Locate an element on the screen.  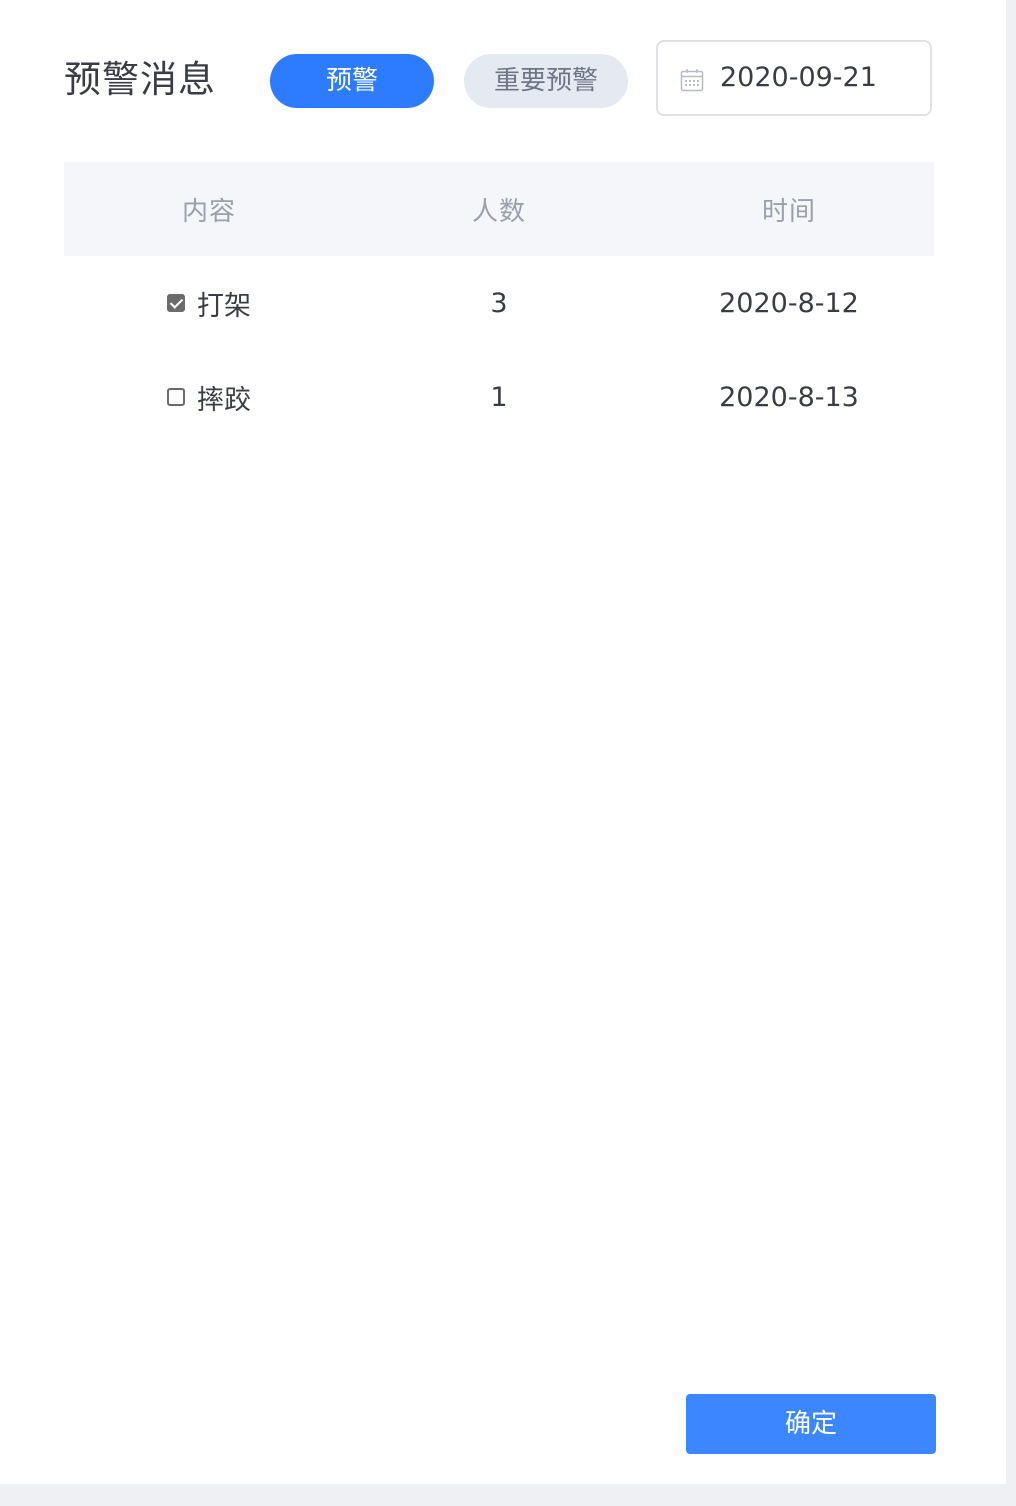
column-header-time: 时间 is located at coordinates (788, 211).